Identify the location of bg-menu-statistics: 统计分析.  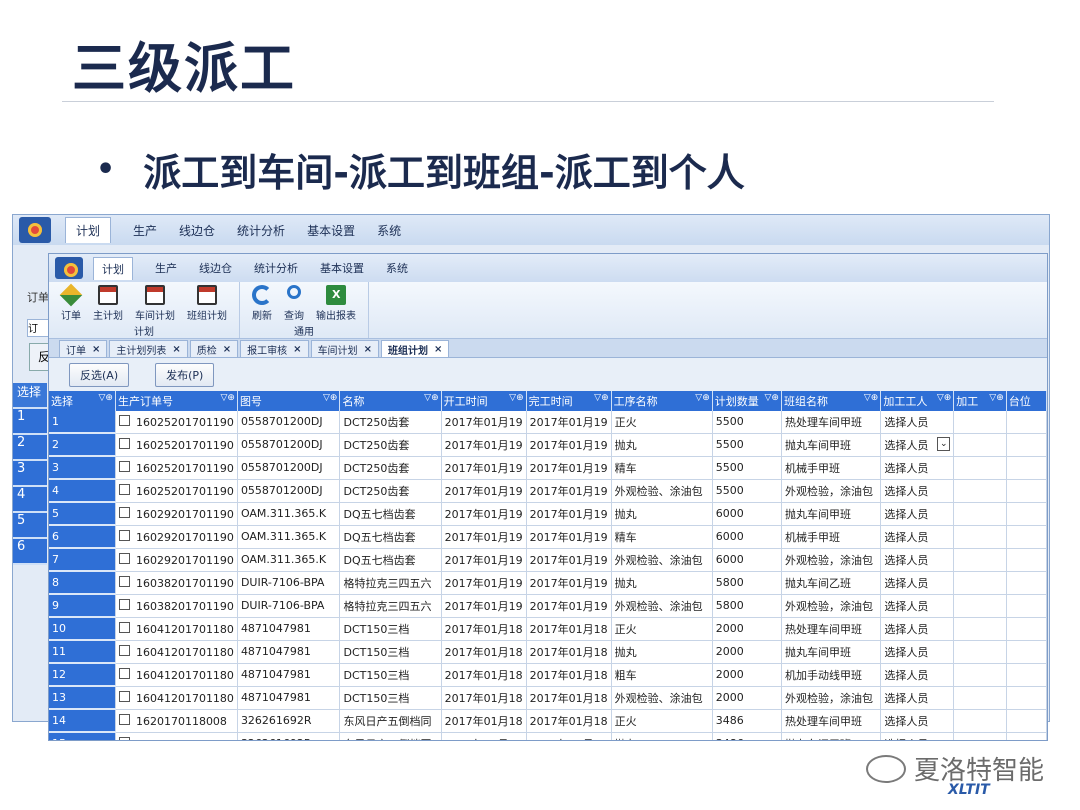
(261, 230).